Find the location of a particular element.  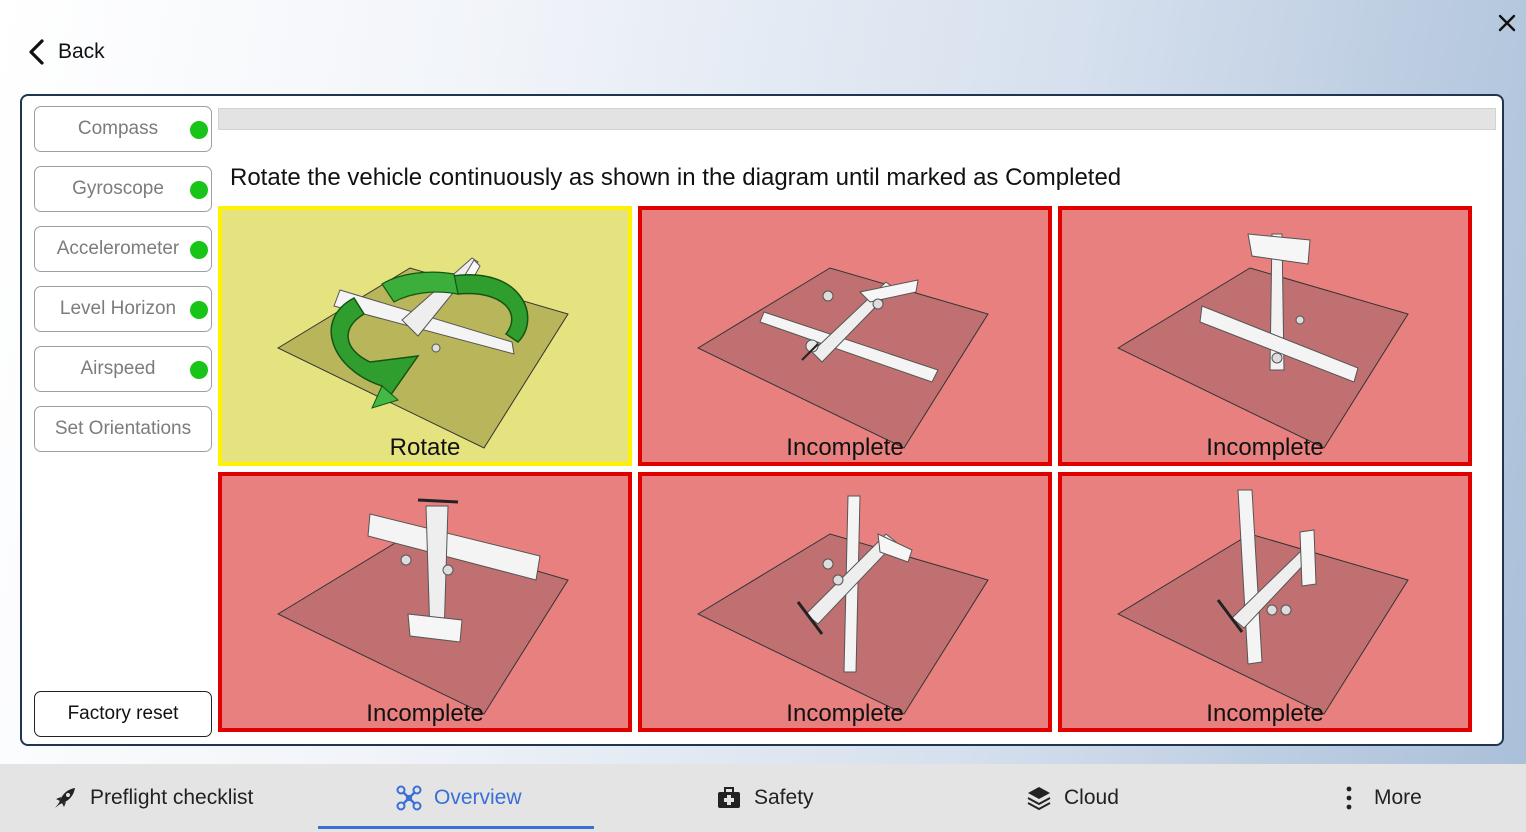

aircraft-level-diagram is located at coordinates (842, 358).